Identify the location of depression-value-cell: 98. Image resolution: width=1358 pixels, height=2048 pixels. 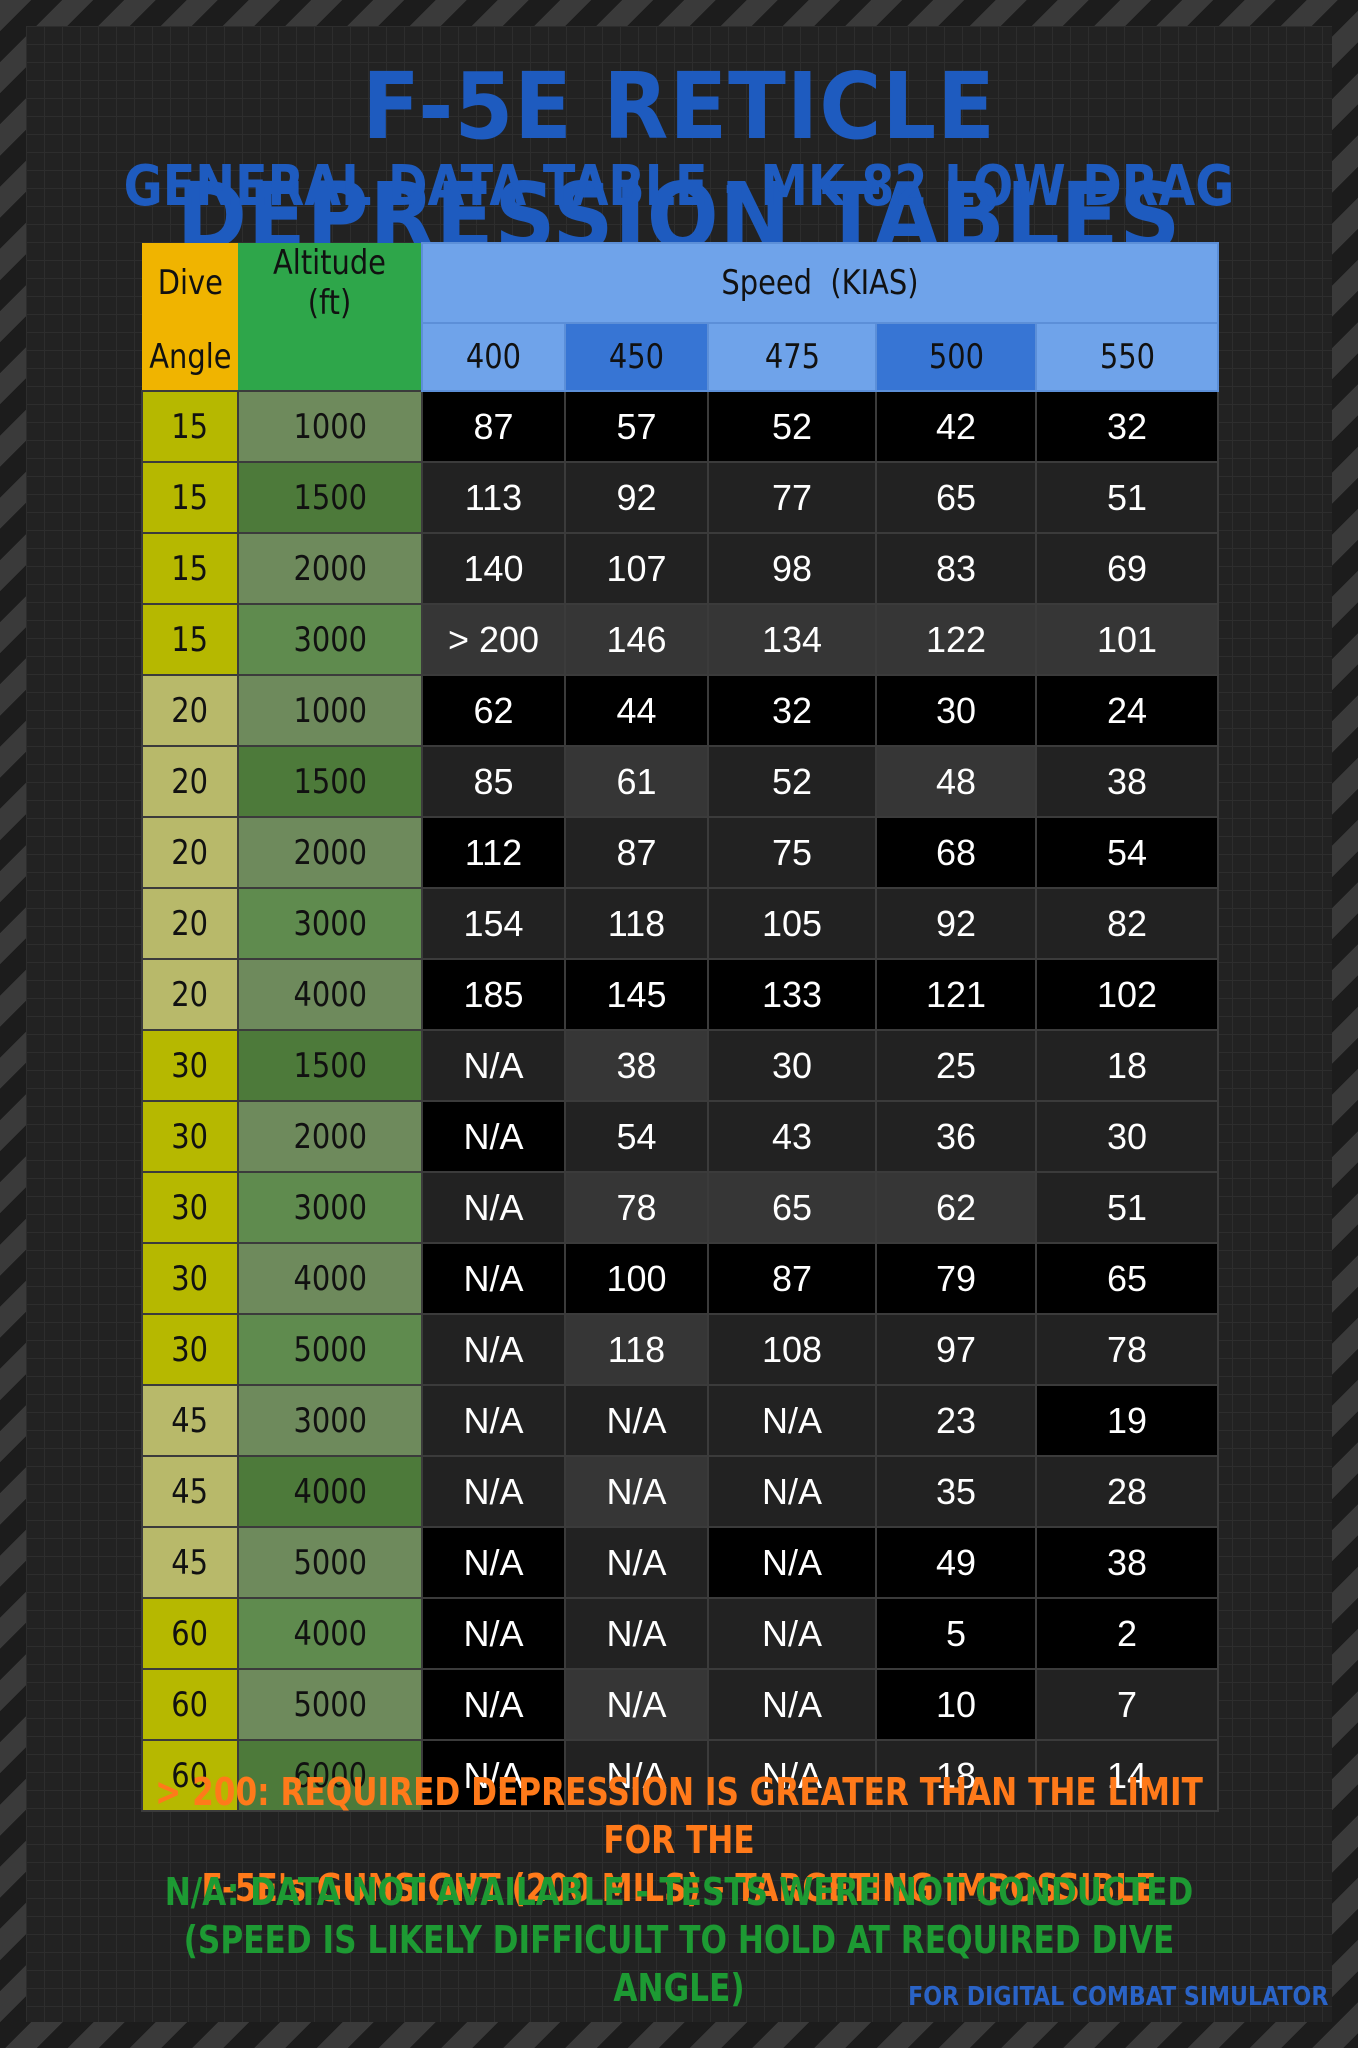
(792, 568).